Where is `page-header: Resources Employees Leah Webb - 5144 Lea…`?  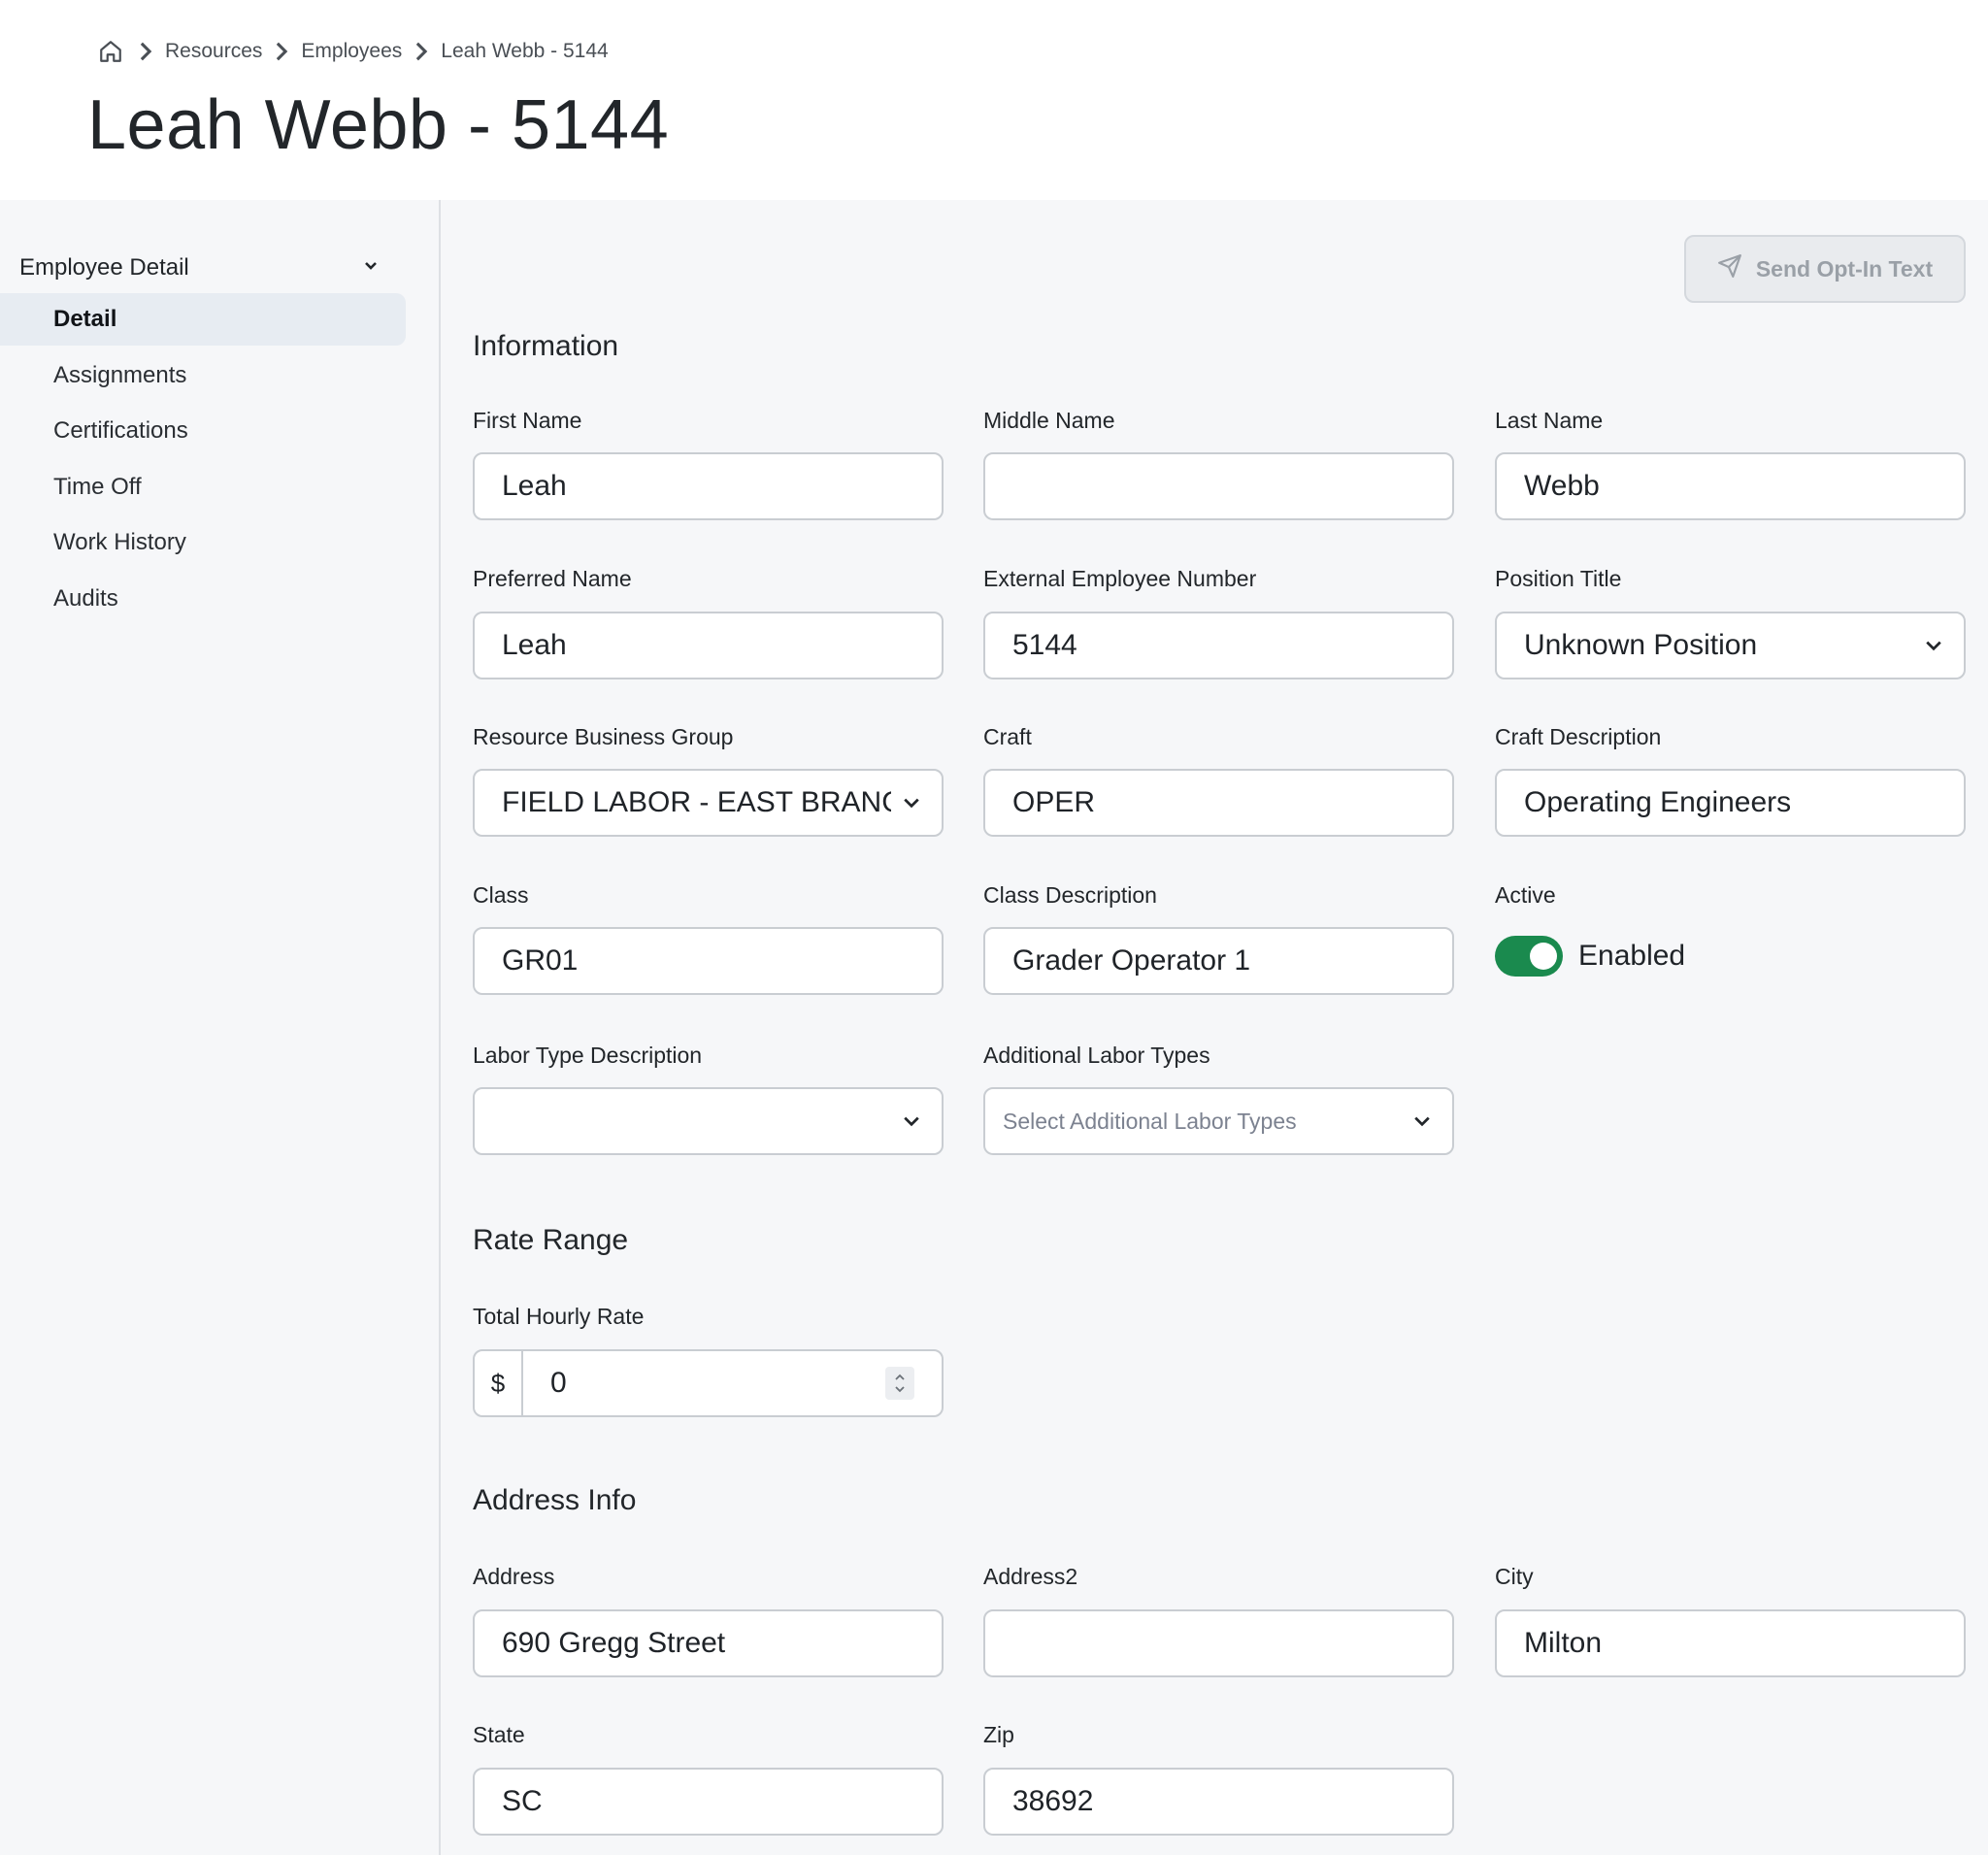 page-header: Resources Employees Leah Webb - 5144 Lea… is located at coordinates (994, 100).